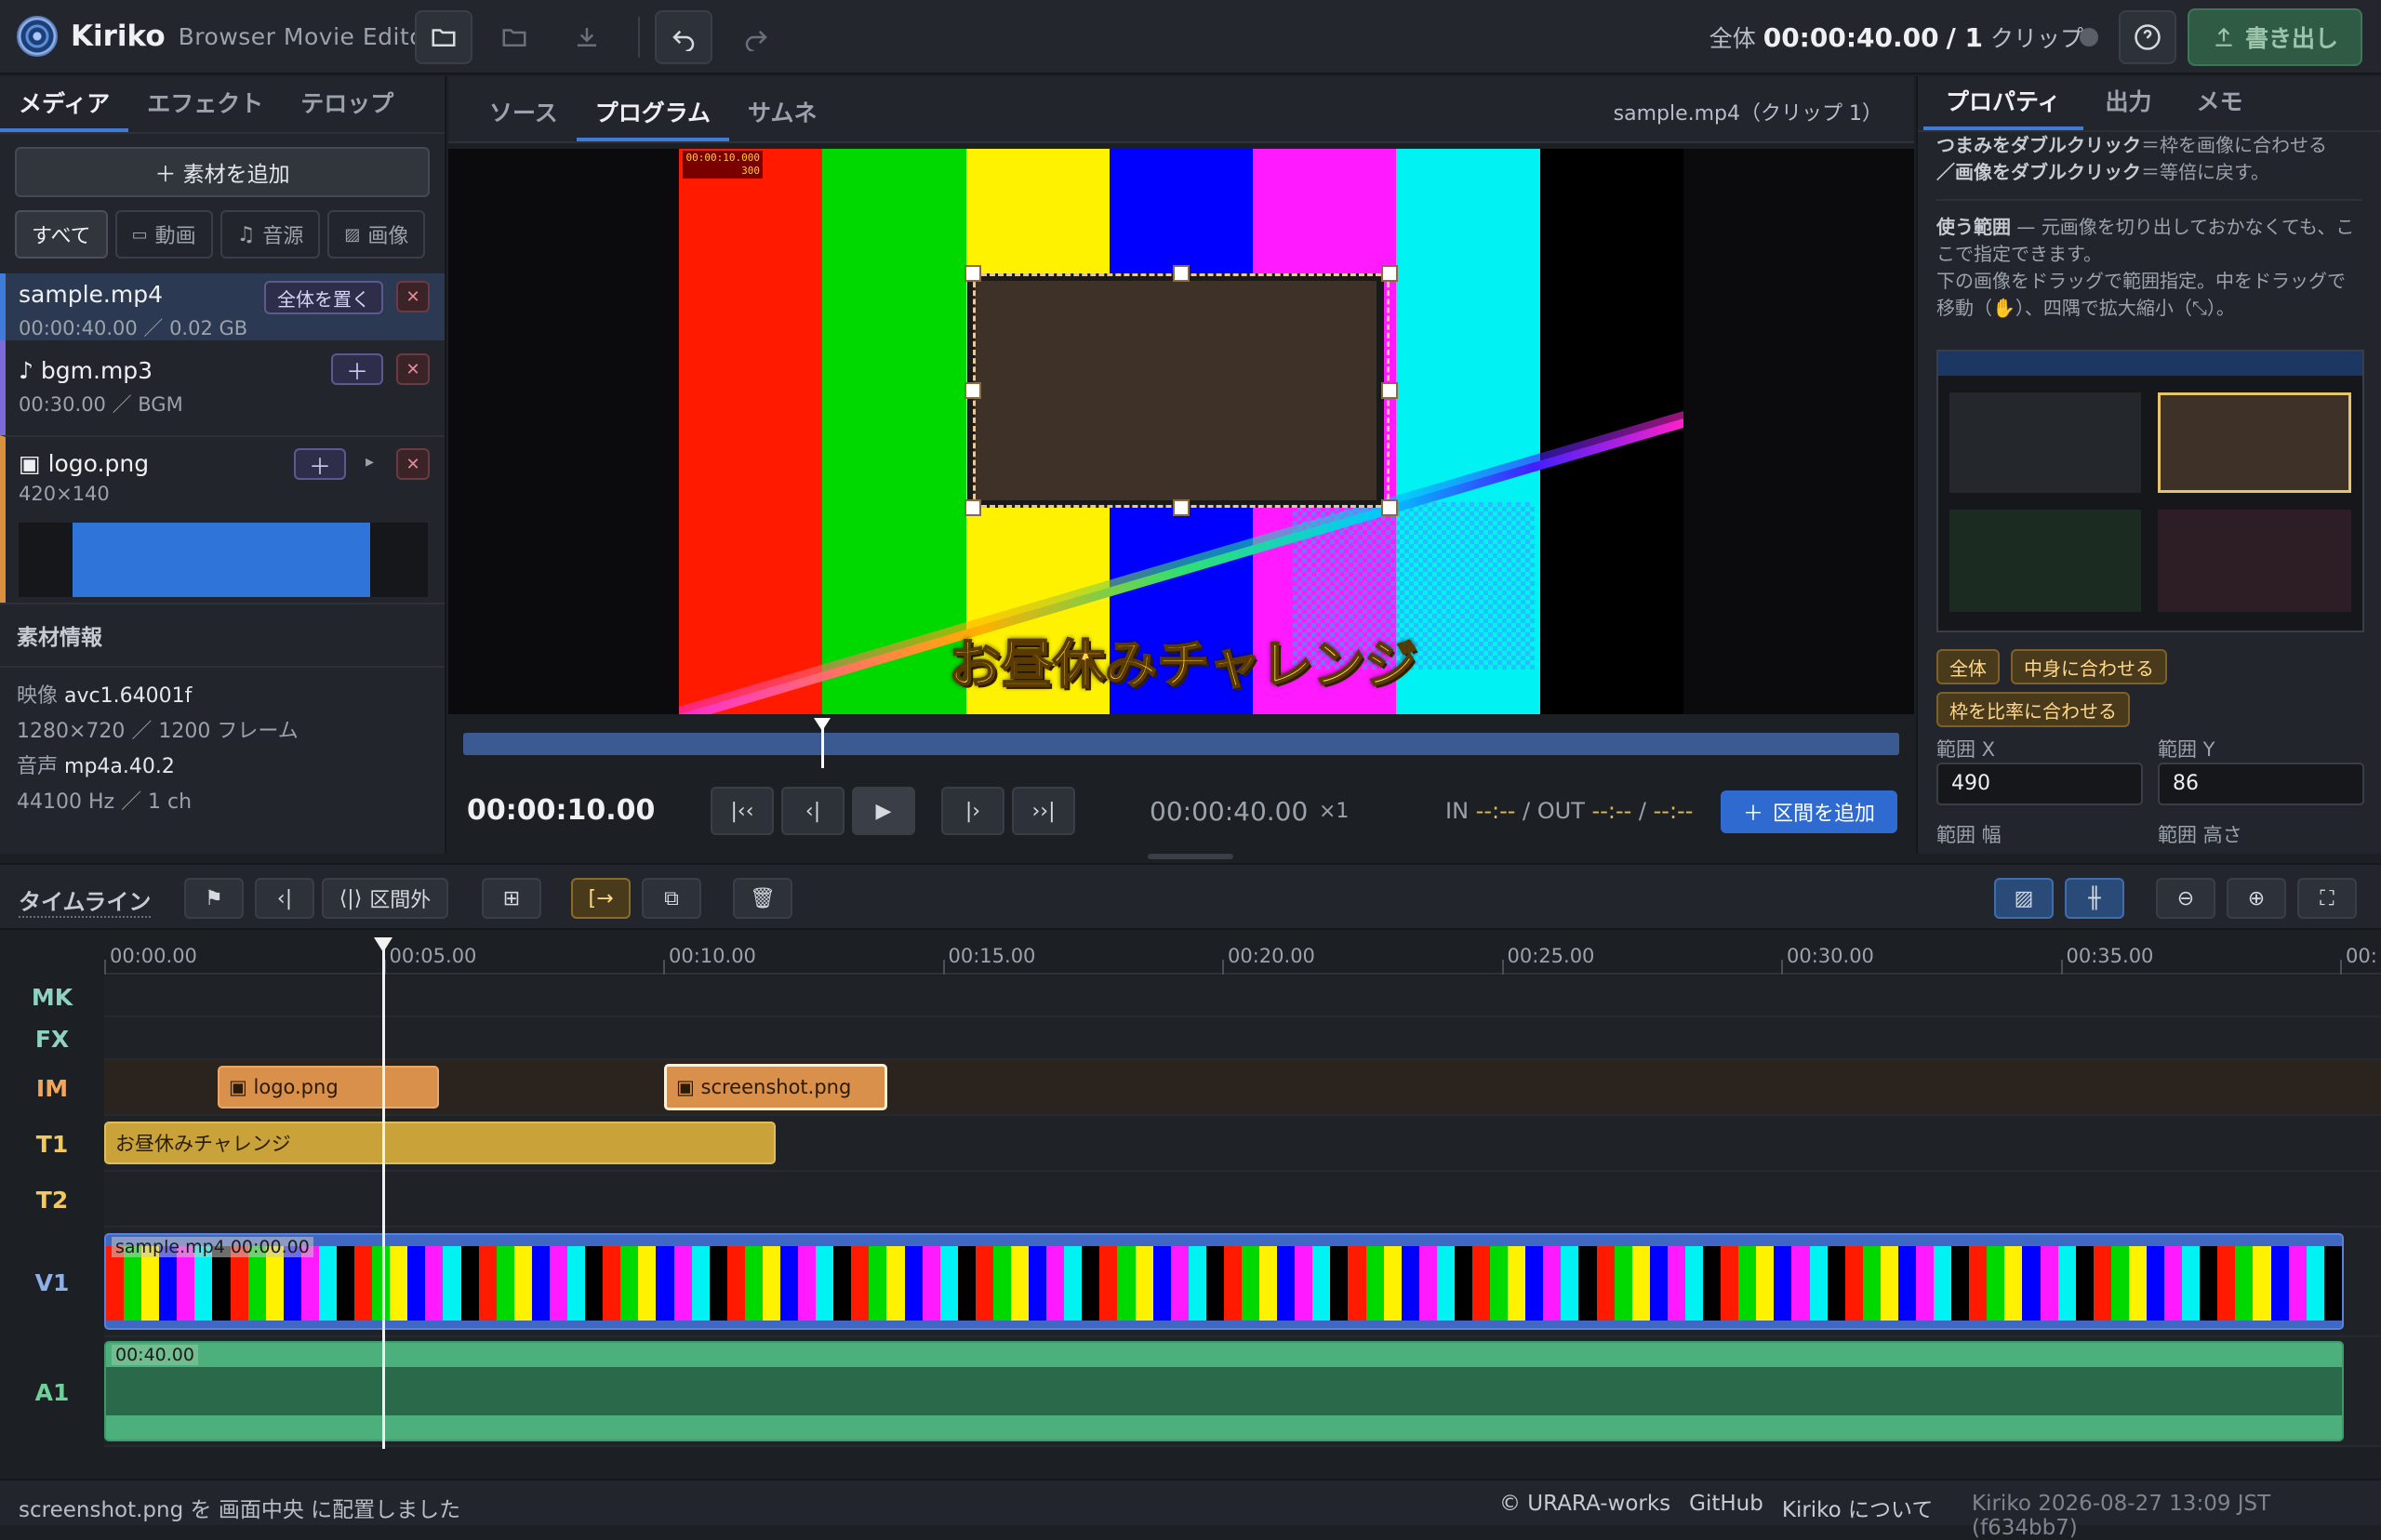 This screenshot has width=2381, height=1540. What do you see at coordinates (653, 118) in the screenshot?
I see `tab-program: プログラム` at bounding box center [653, 118].